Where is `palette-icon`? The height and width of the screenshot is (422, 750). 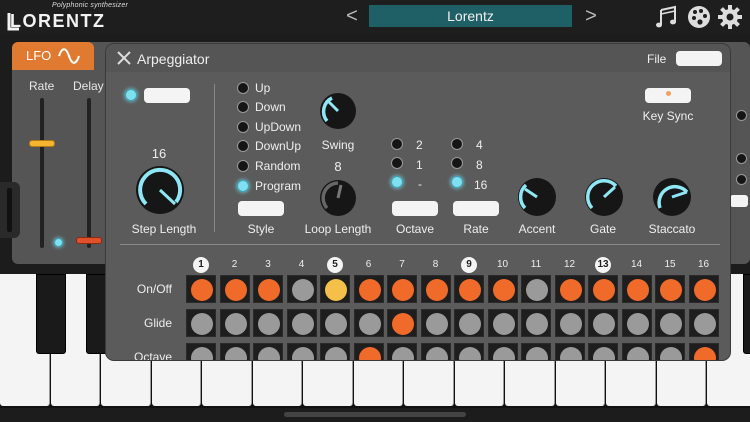 palette-icon is located at coordinates (699, 17).